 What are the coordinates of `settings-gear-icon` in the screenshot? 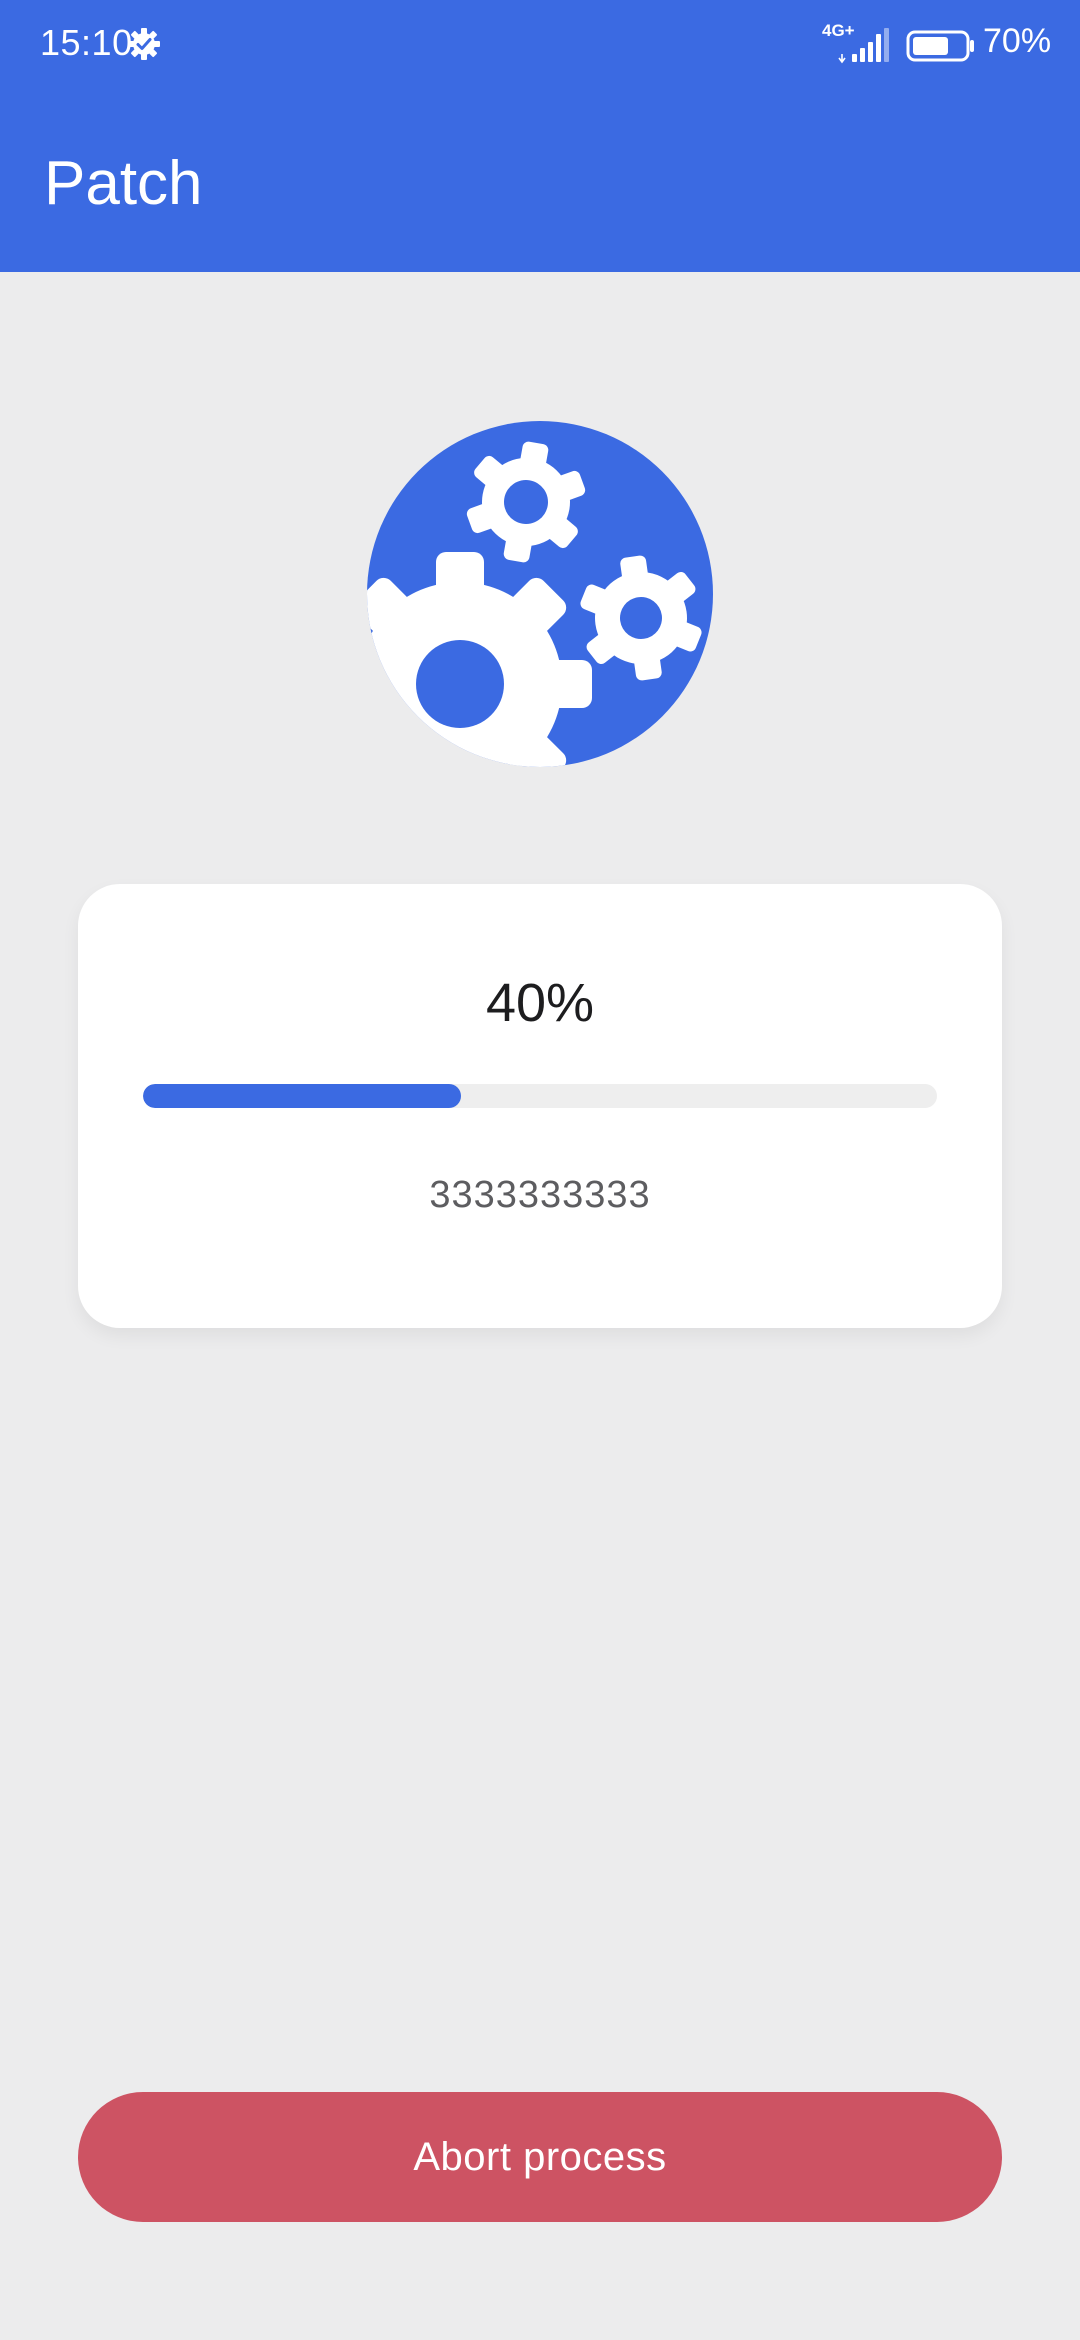 It's located at (144, 44).